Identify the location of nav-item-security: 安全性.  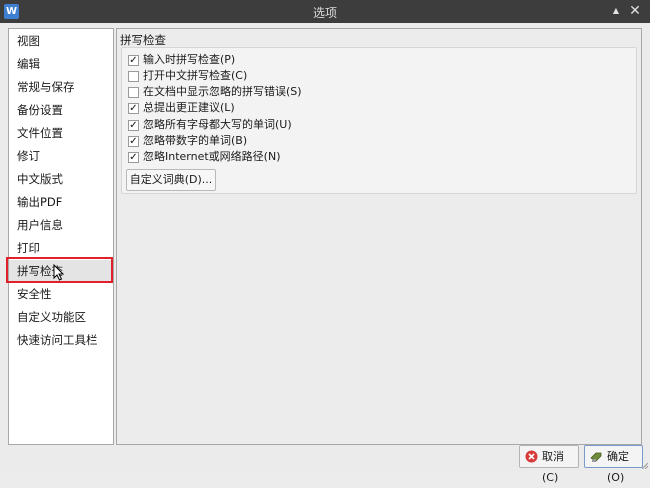
(61, 294).